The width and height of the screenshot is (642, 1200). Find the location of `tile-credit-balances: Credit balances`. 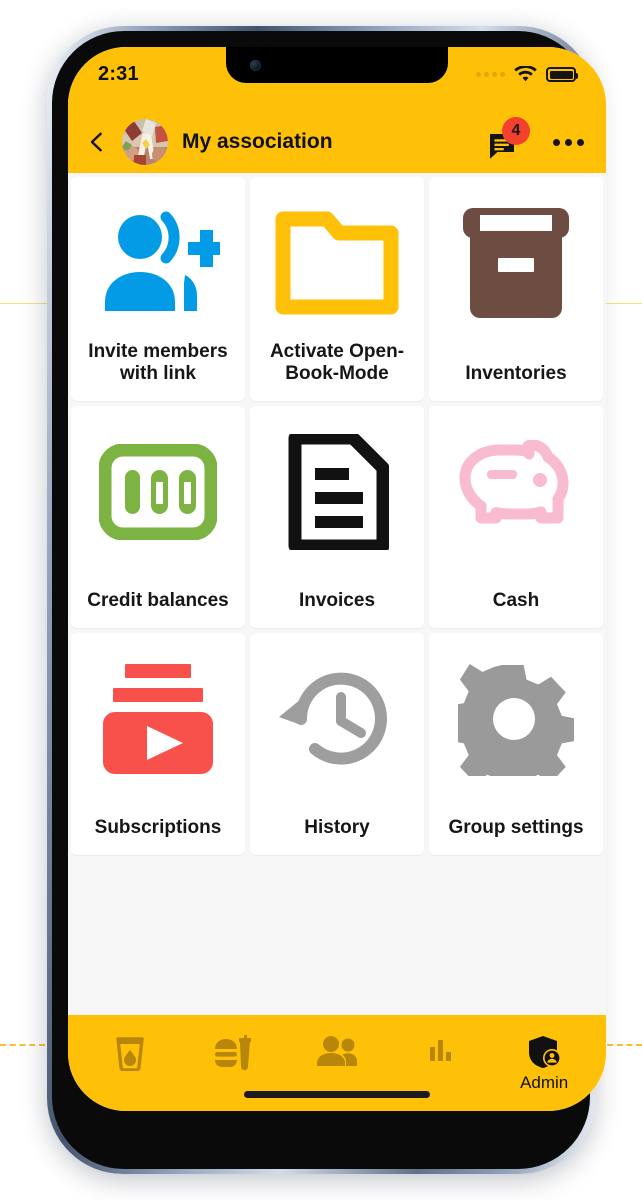

tile-credit-balances: Credit balances is located at coordinates (158, 517).